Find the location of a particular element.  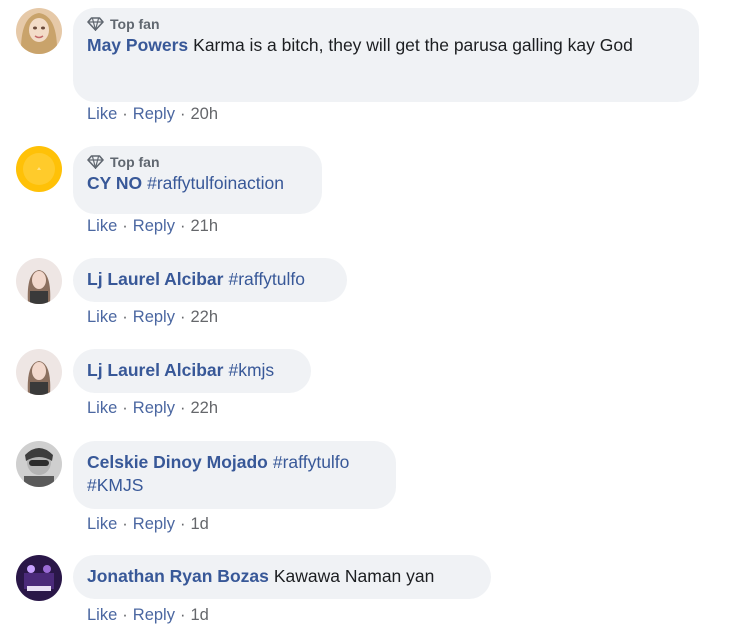

author-name: Celskie Dinoy Mojado is located at coordinates (177, 462).